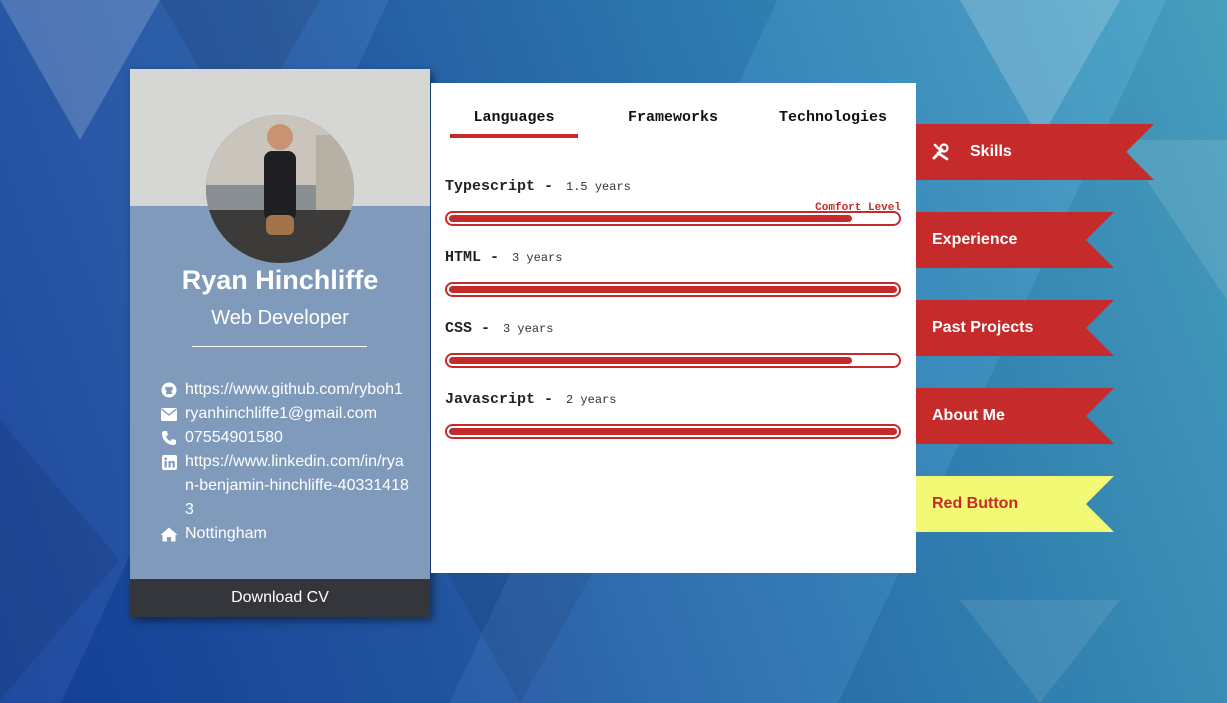 The height and width of the screenshot is (703, 1227). I want to click on download-cv-button: Download CV, so click(280, 598).